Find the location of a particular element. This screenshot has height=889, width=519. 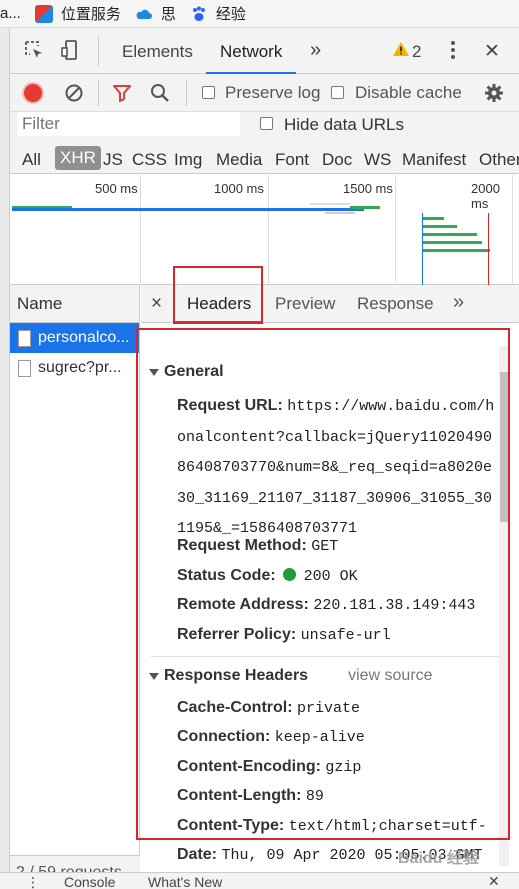

type-filter-all: All is located at coordinates (31, 160).